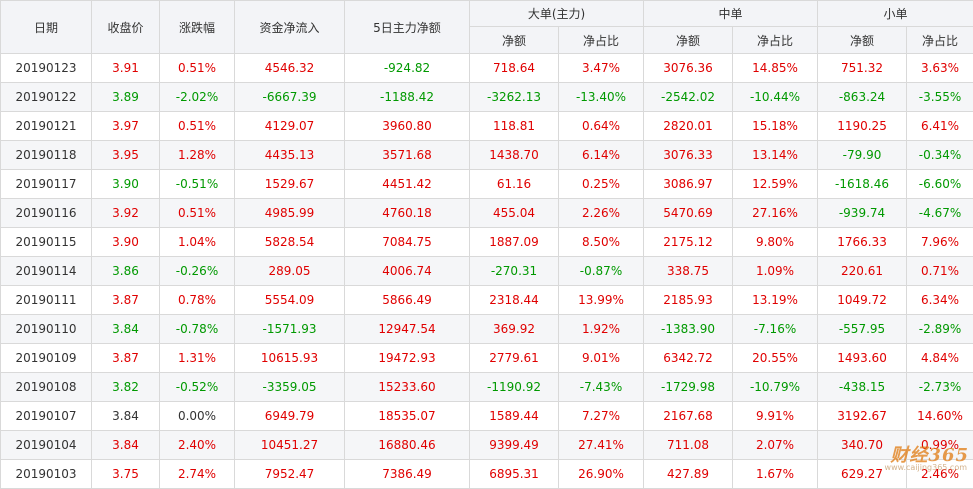  Describe the element at coordinates (126, 387) in the screenshot. I see `cell-close: 3.82` at that location.